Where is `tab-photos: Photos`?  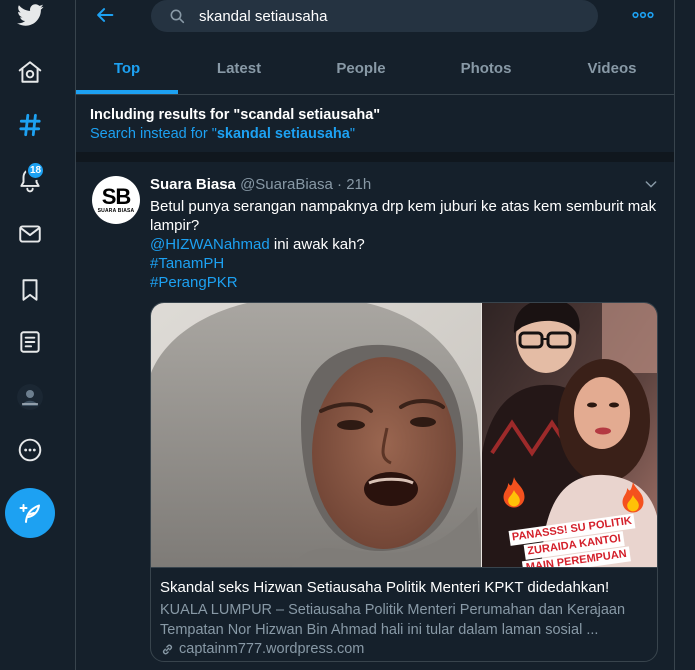 tab-photos: Photos is located at coordinates (486, 69).